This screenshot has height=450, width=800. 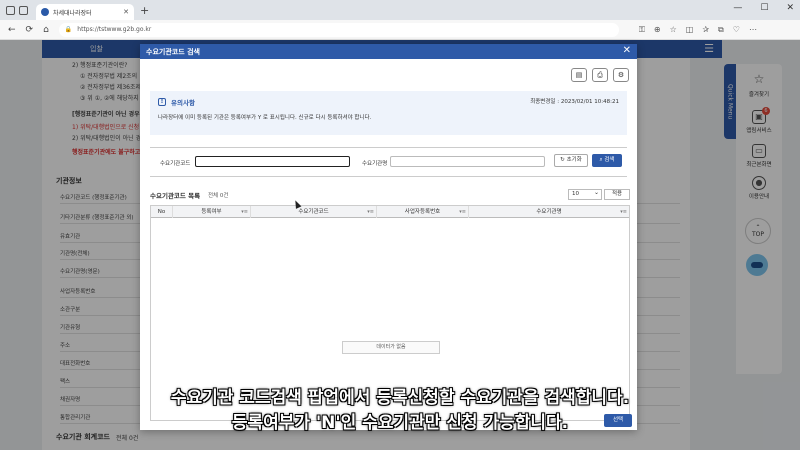 What do you see at coordinates (23, 10) in the screenshot?
I see `workspaces-icon` at bounding box center [23, 10].